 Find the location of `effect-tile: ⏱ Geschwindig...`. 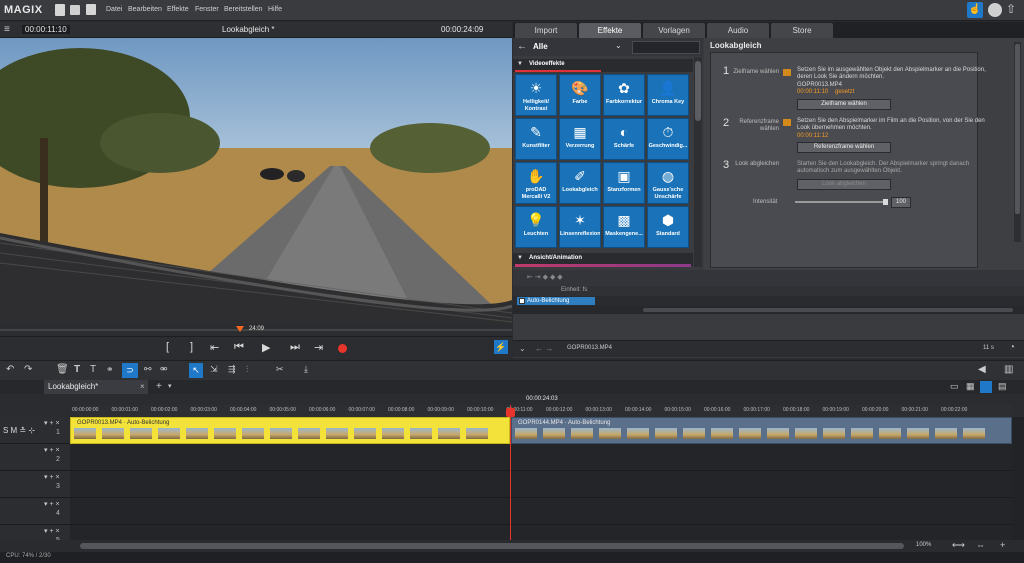

effect-tile: ⏱ Geschwindig... is located at coordinates (668, 139).